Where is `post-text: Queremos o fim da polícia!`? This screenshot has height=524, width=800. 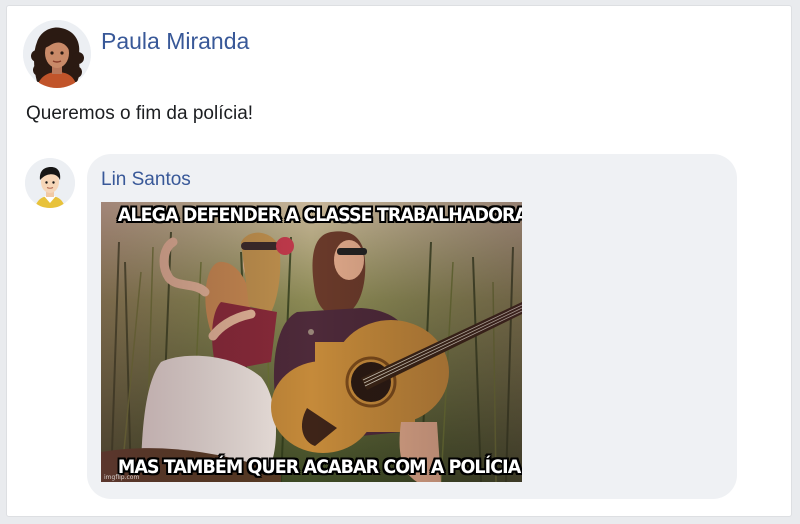
post-text: Queremos o fim da polícia! is located at coordinates (140, 113).